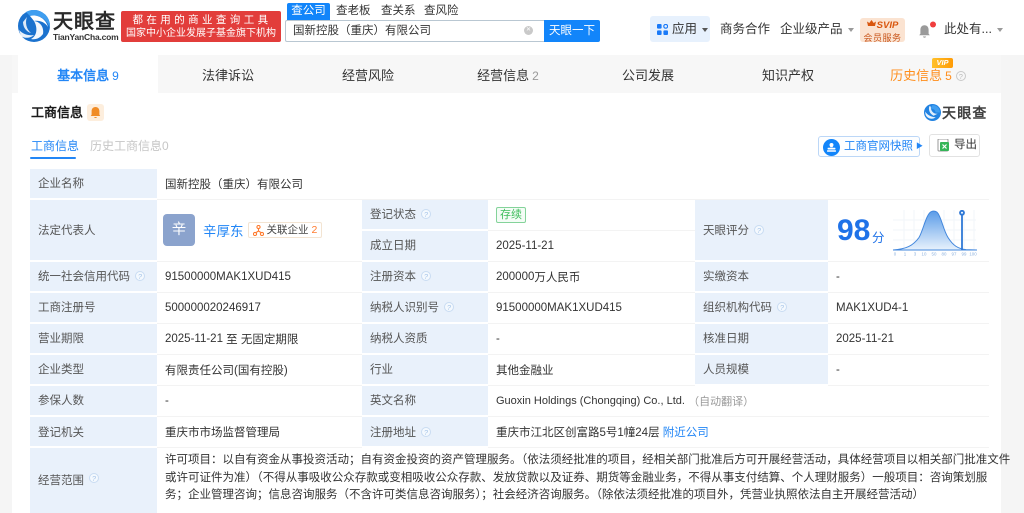  I want to click on svg-text: 80, so click(944, 253).